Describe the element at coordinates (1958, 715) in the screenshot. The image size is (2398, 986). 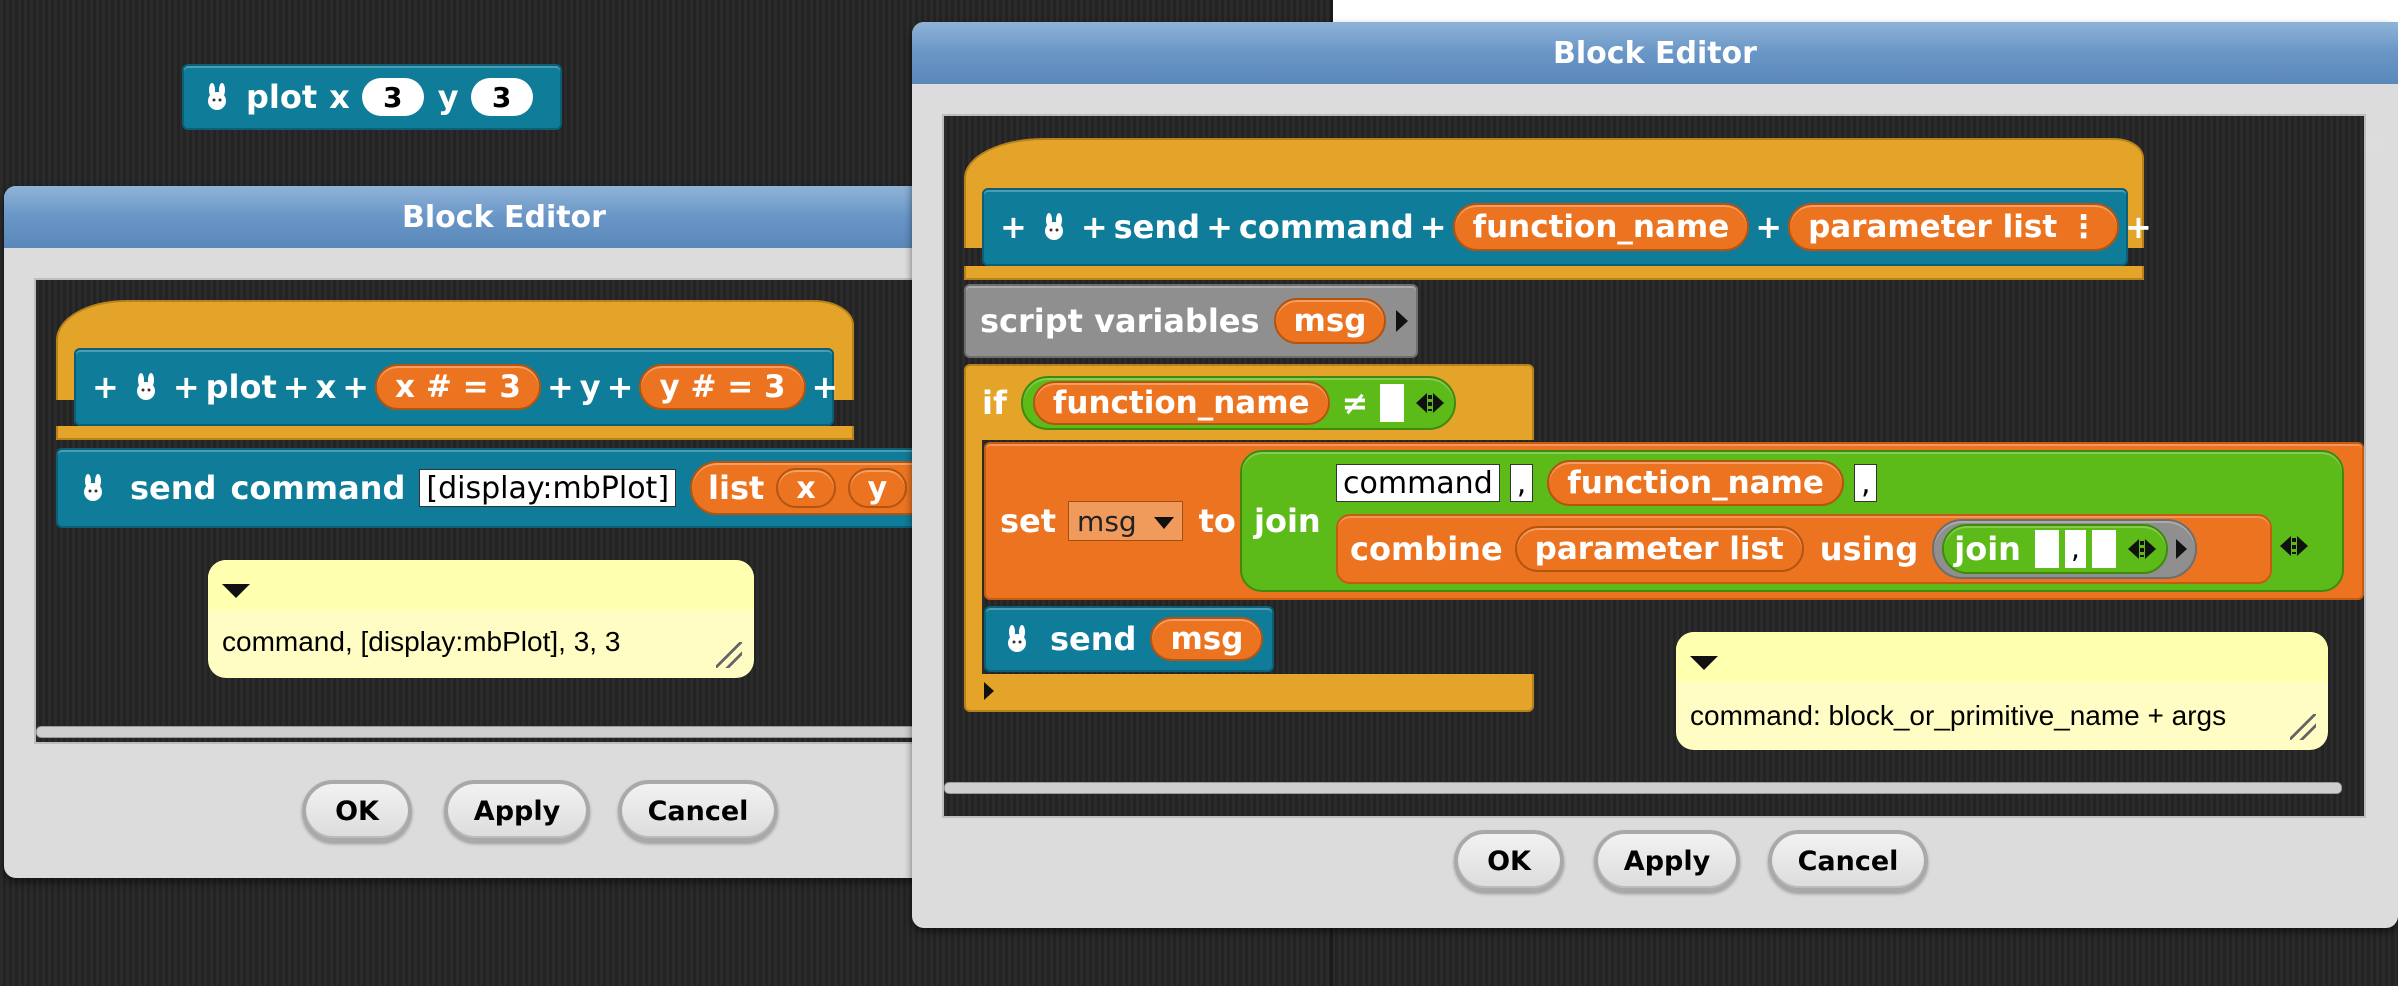
I see `right-comment-text: command: block_or_primitive_name + args` at that location.